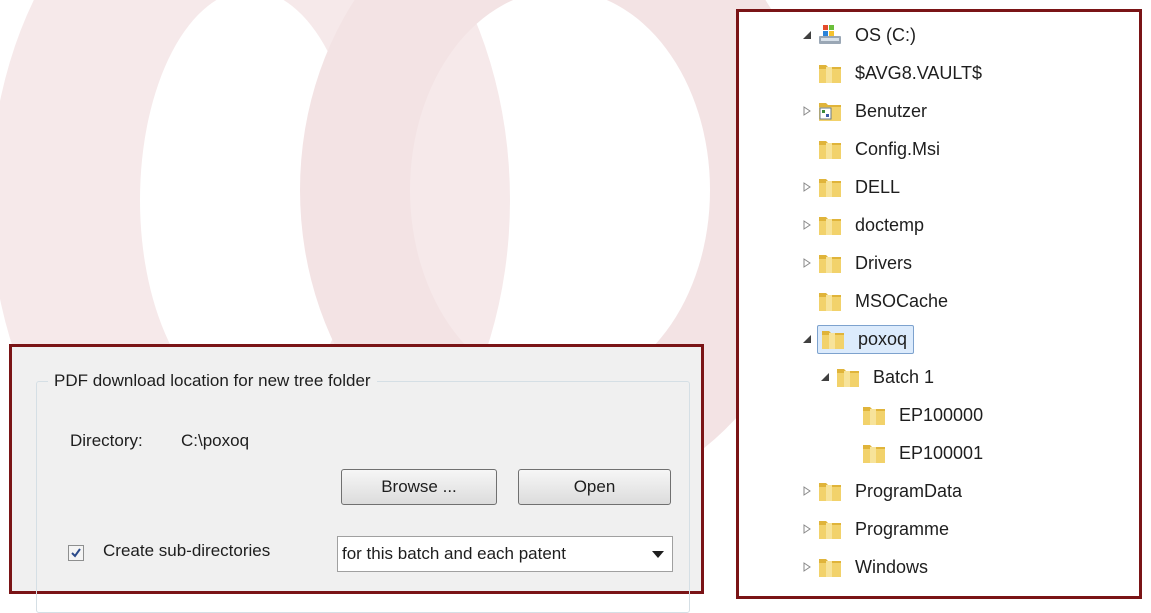 The image size is (1151, 613). I want to click on tree-item-content: MSOCache, so click(884, 301).